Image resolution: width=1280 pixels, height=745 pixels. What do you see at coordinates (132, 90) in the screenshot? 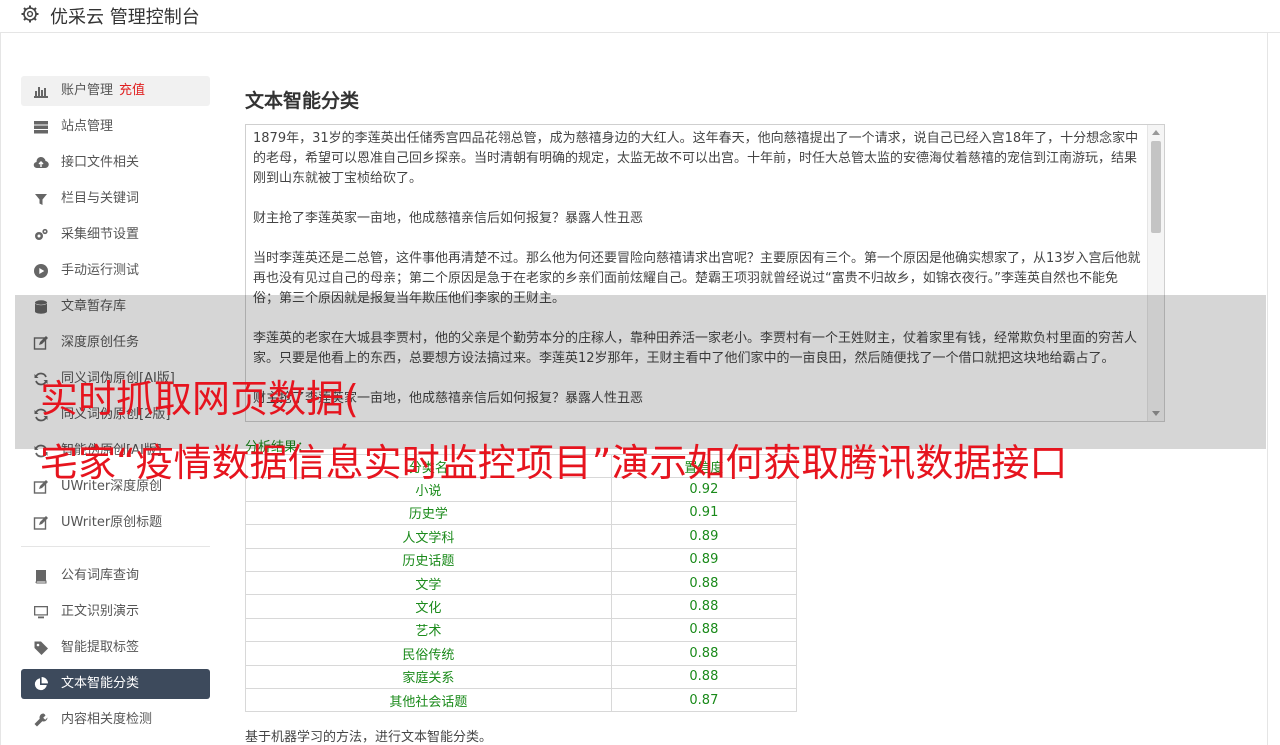
I see `recharge-link: 充值` at bounding box center [132, 90].